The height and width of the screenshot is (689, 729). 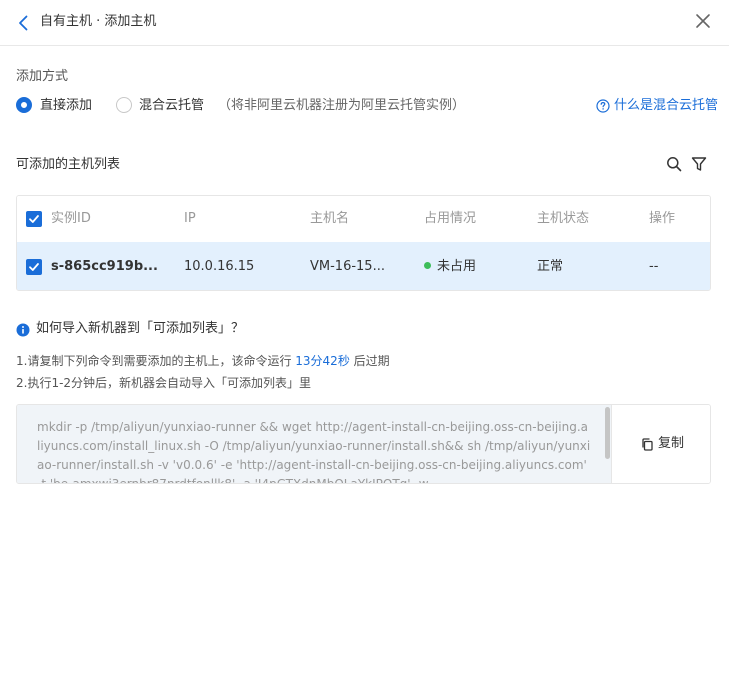 What do you see at coordinates (371, 361) in the screenshot?
I see `step1-suffix: 后过期` at bounding box center [371, 361].